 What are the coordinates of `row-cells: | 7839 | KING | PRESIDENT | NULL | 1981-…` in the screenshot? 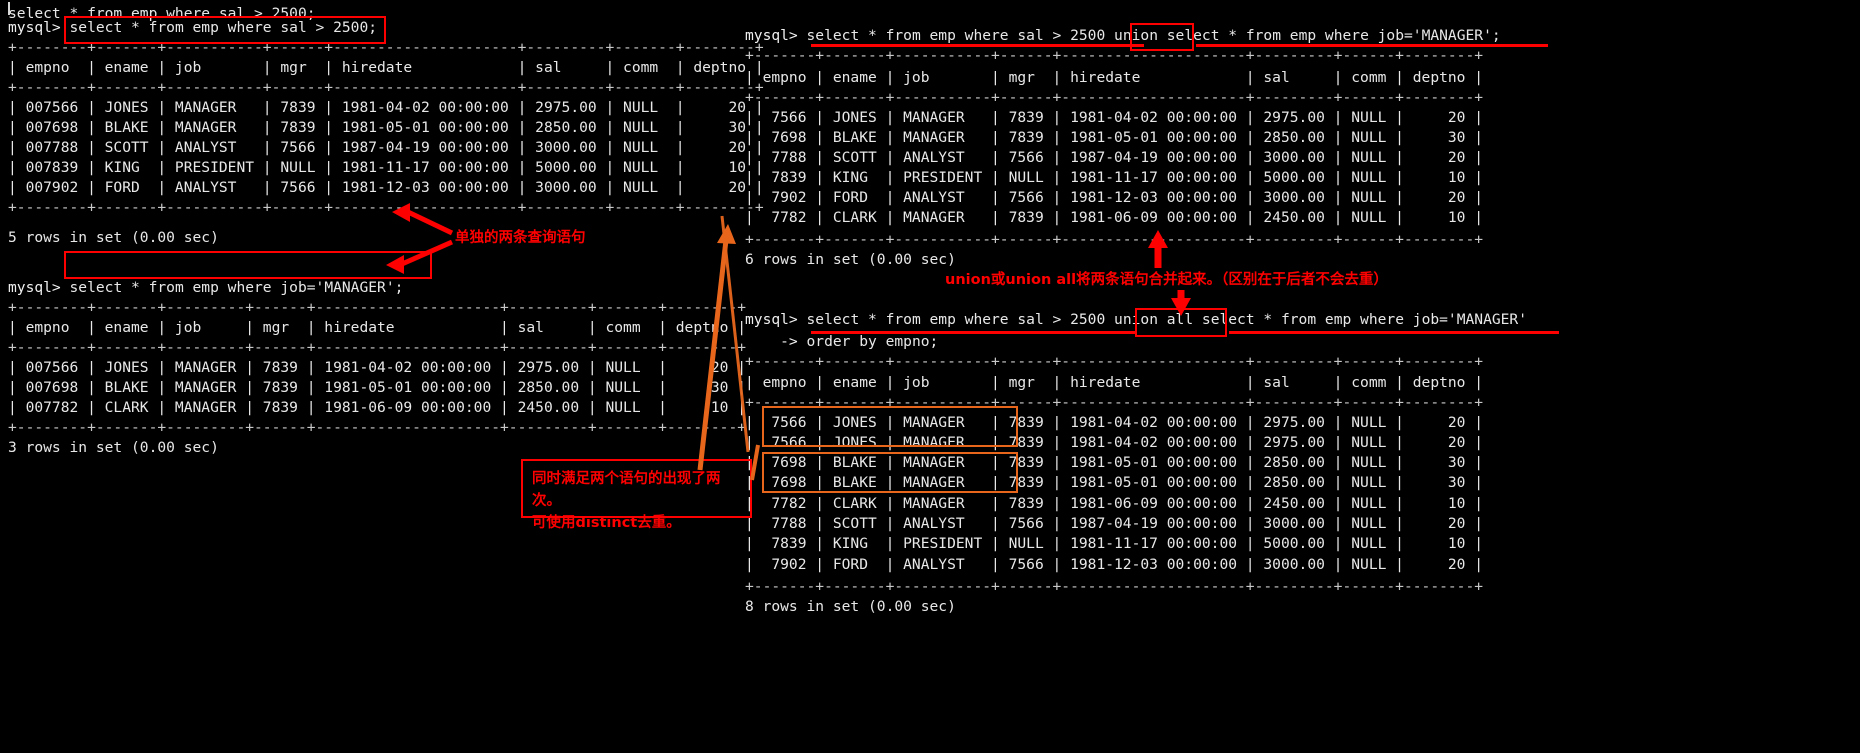 It's located at (1114, 177).